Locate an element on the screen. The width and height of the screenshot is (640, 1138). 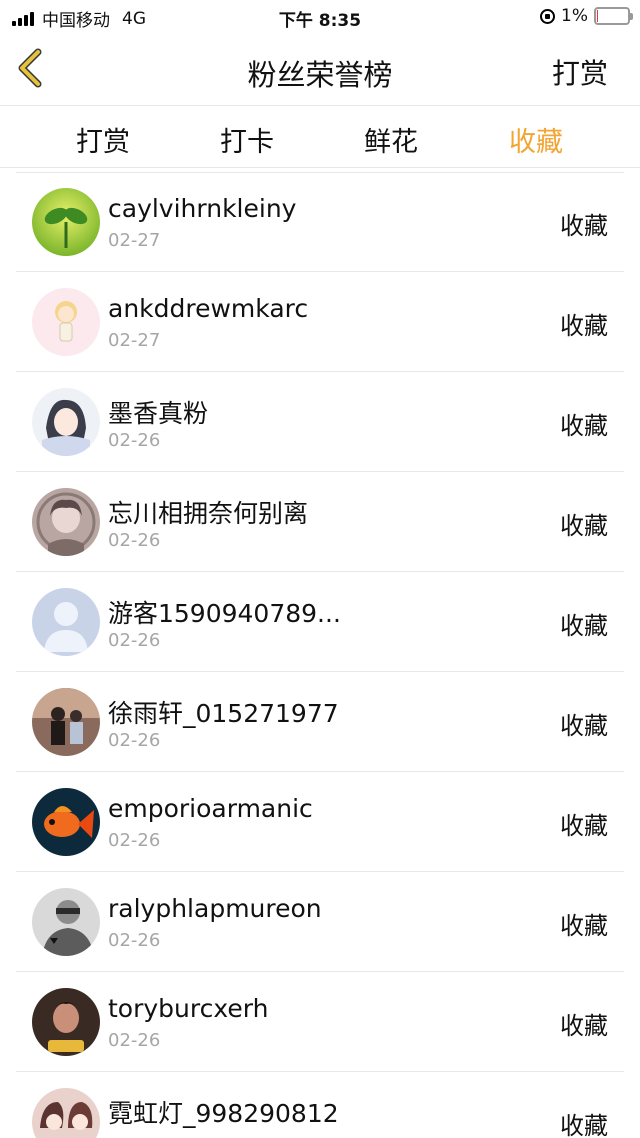
list-item: 霓虹灯_998290812 收藏 is located at coordinates (320, 1105).